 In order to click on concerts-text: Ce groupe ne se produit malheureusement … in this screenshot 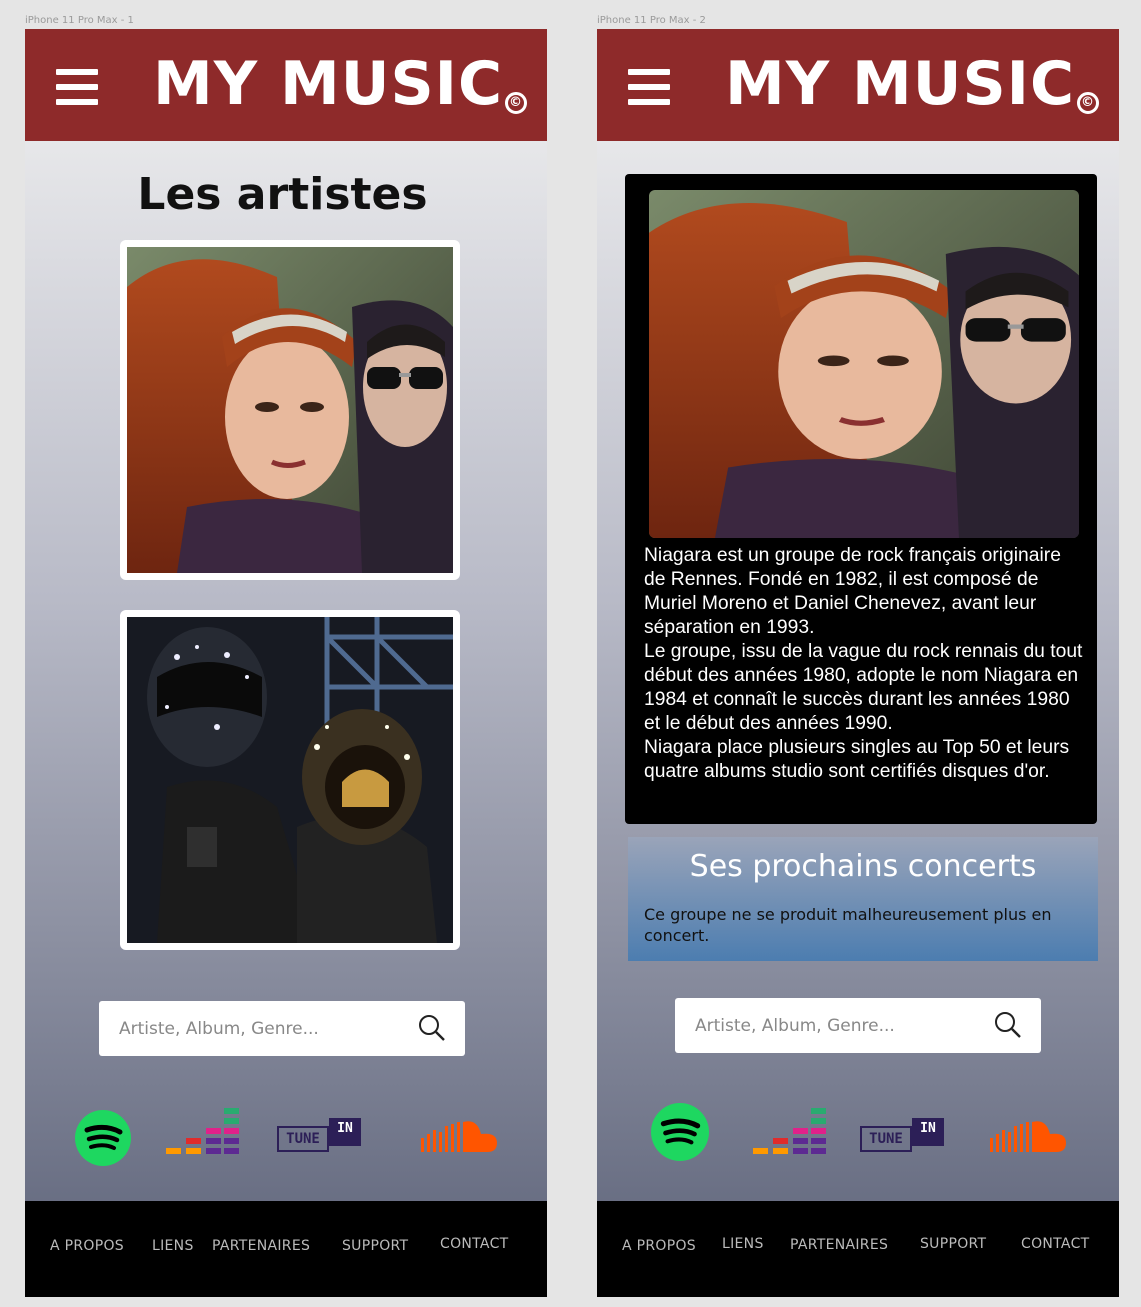, I will do `click(848, 925)`.